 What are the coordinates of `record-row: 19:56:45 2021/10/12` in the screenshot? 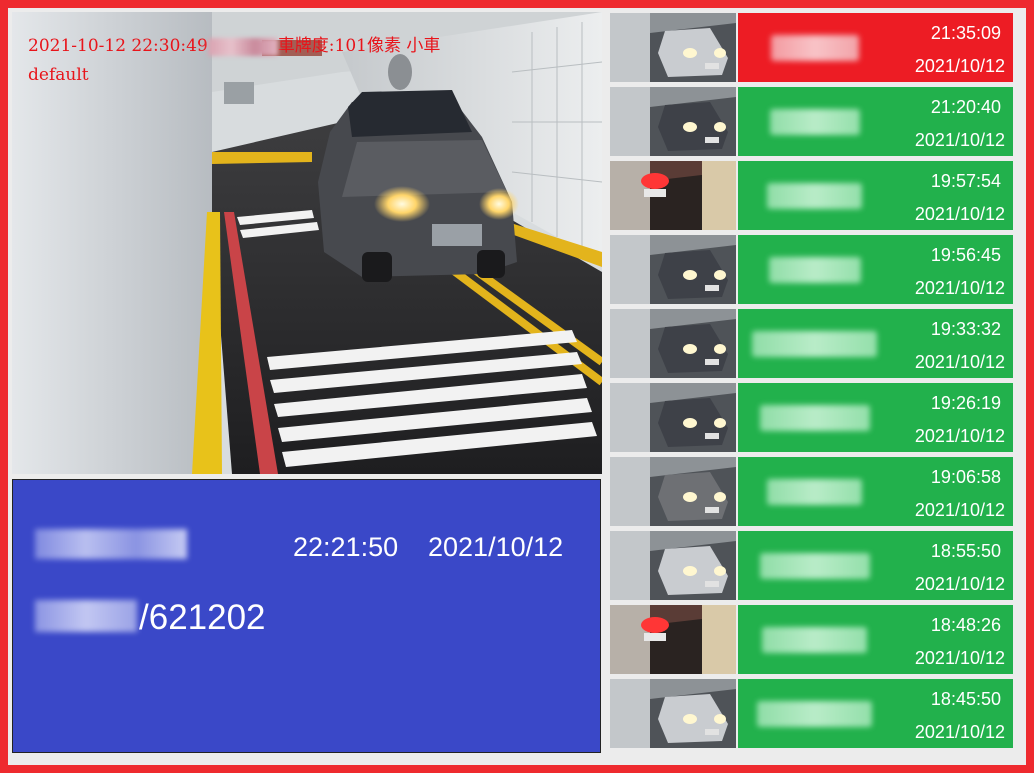 It's located at (811, 269).